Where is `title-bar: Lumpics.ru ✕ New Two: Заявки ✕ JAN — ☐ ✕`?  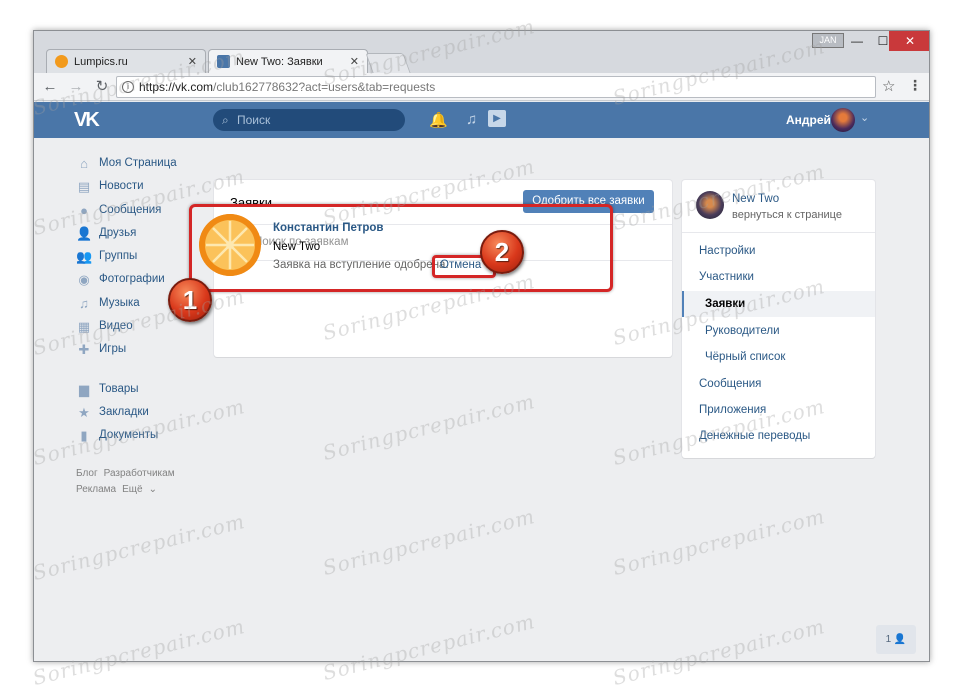
title-bar: Lumpics.ru ✕ New Two: Заявки ✕ JAN — ☐ ✕ is located at coordinates (481, 52).